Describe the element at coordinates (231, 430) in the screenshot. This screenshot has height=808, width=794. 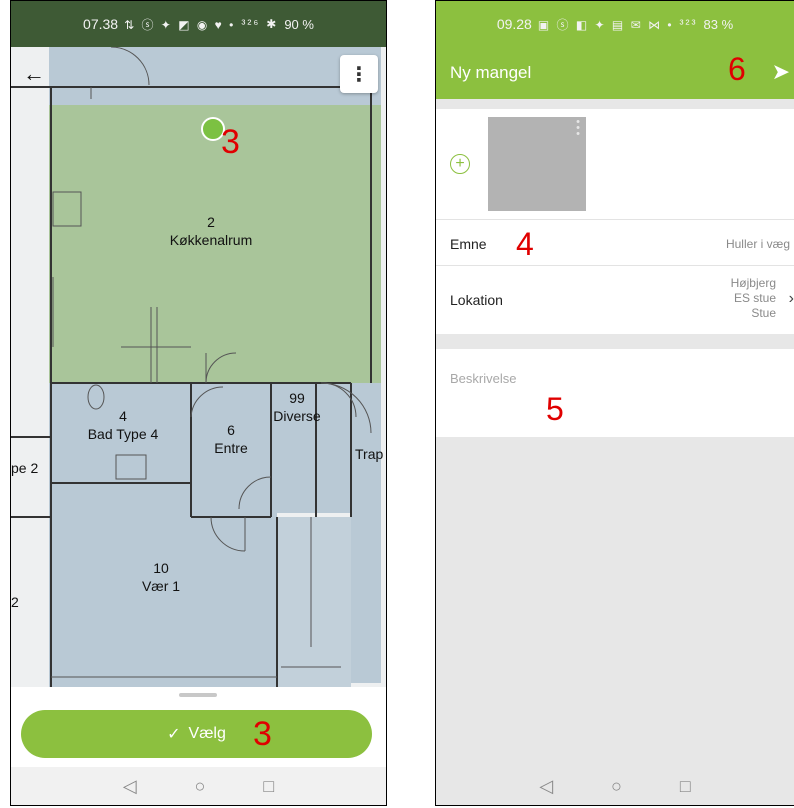
I see `room-number: 6` at that location.